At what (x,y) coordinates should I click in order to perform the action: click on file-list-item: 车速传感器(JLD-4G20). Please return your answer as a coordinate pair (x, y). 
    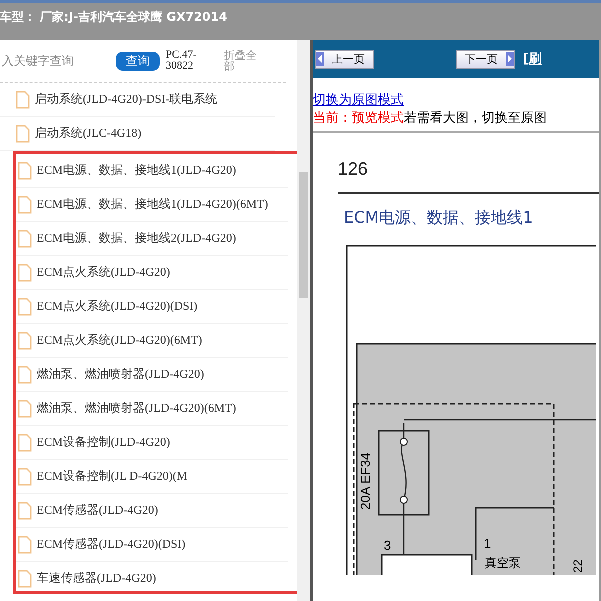
    Looking at the image, I should click on (152, 576).